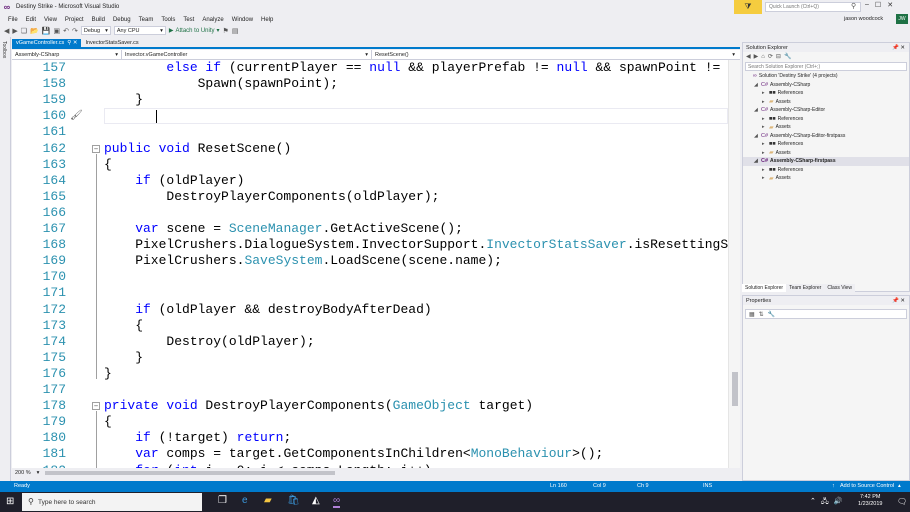 The height and width of the screenshot is (512, 910). I want to click on edge-icon: e, so click(245, 500).